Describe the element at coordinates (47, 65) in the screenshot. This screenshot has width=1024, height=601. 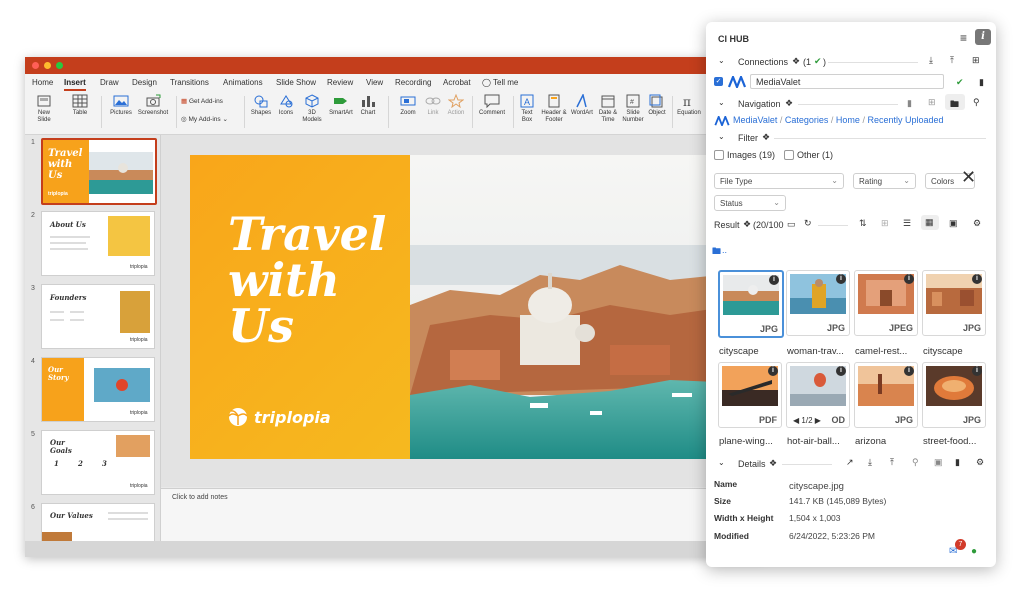
I see `minimize-window-button` at that location.